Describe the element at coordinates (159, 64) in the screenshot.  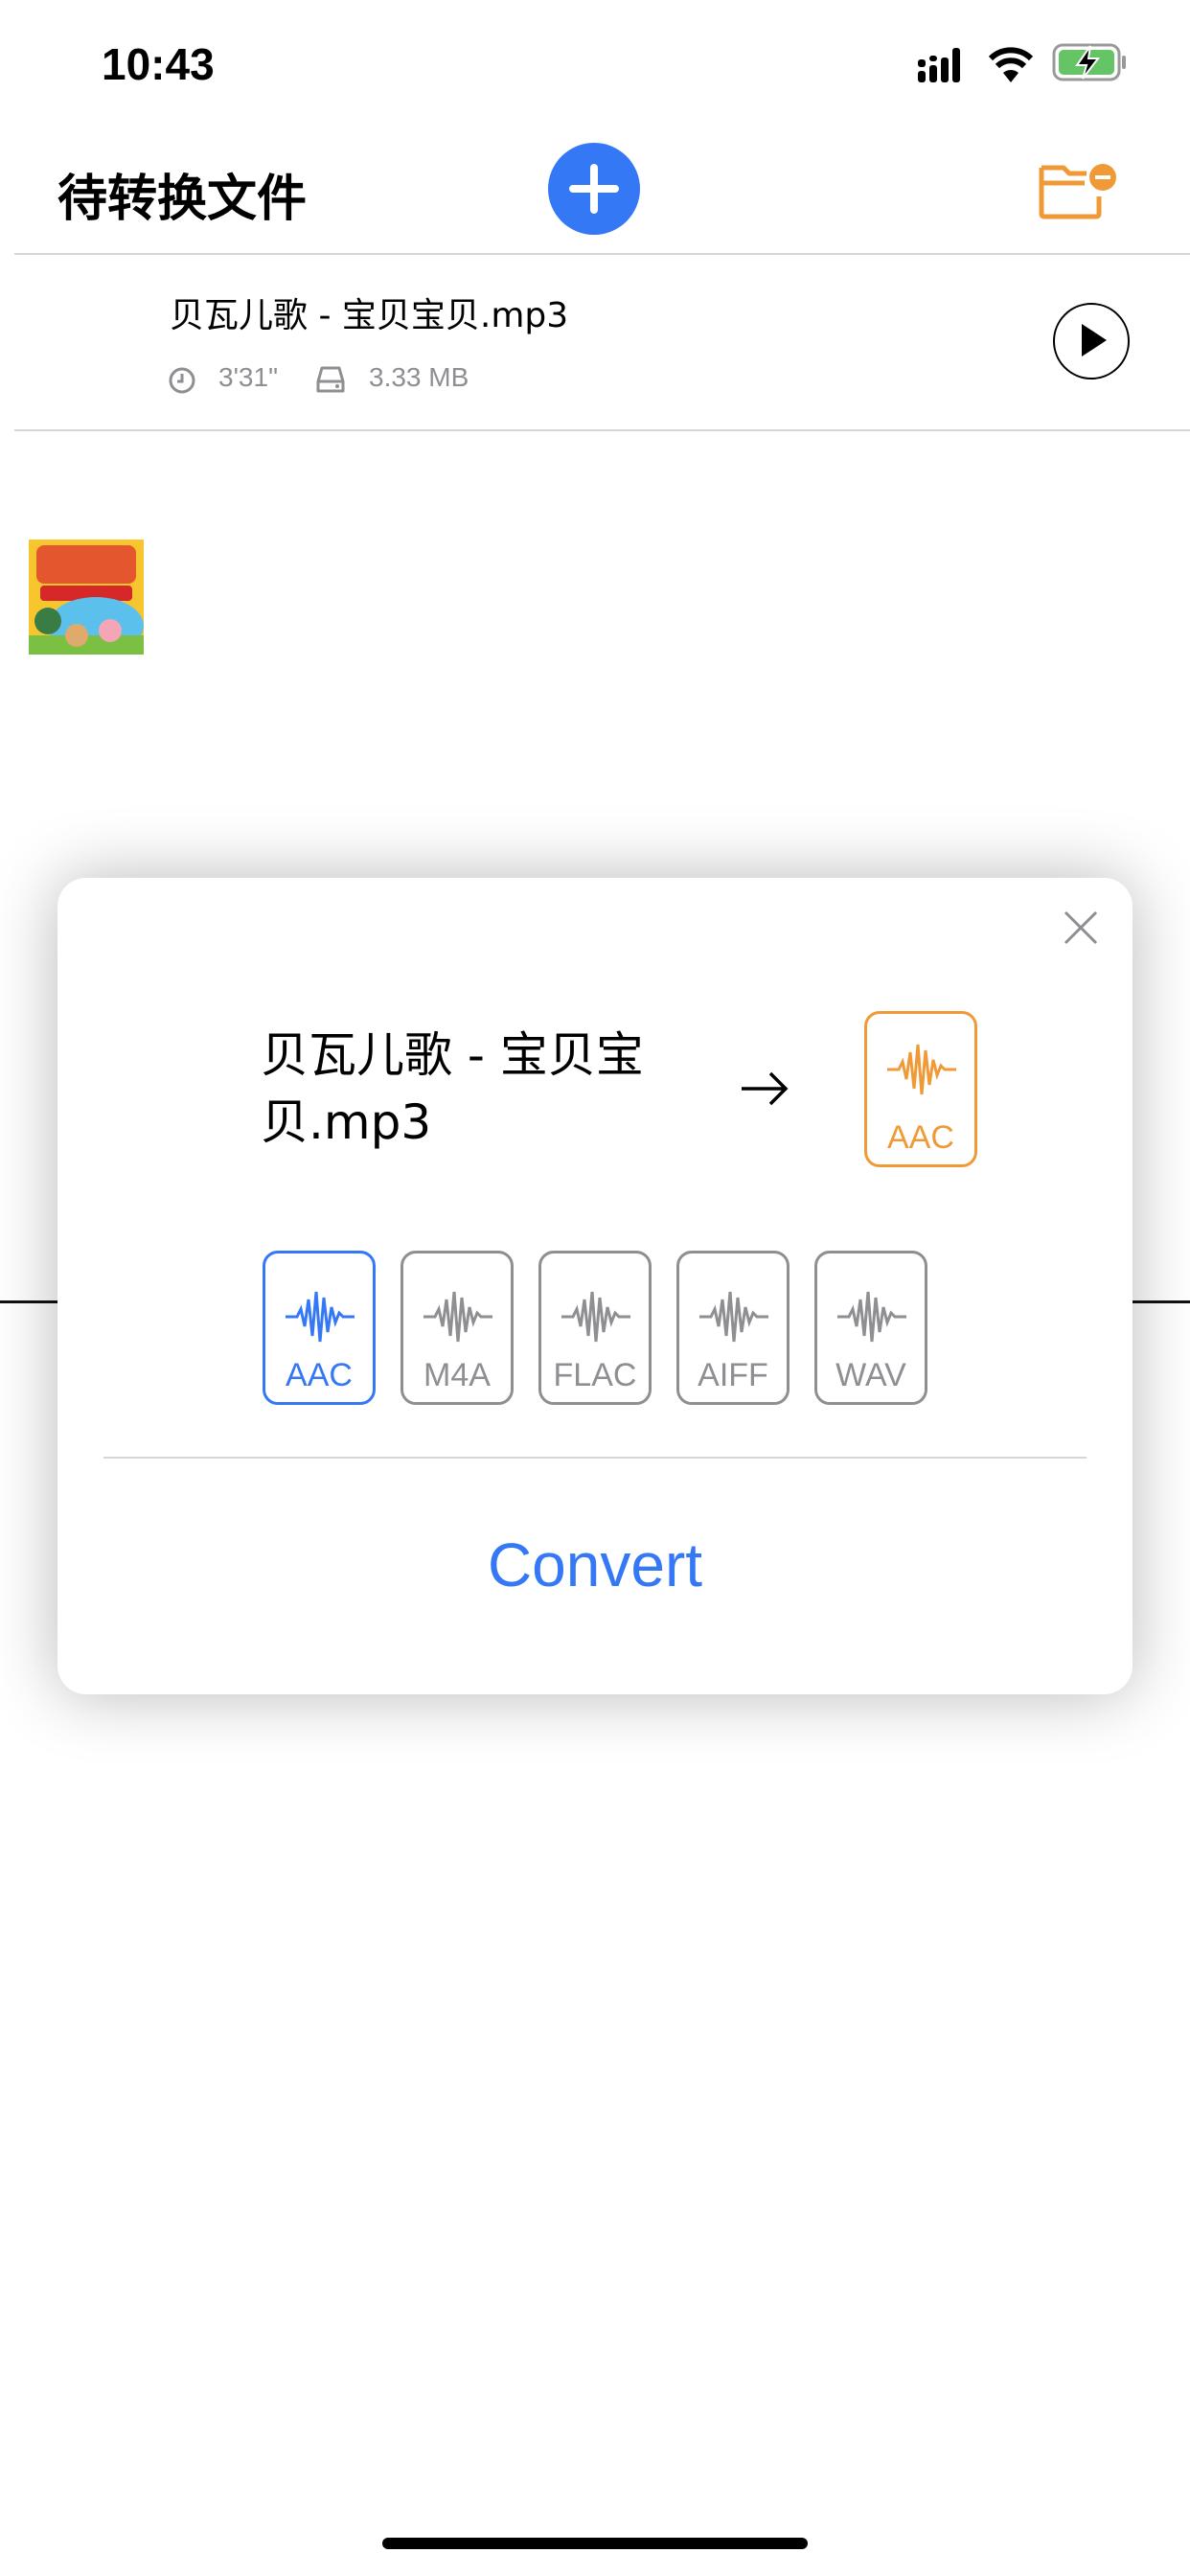
I see `status-time: 10:43` at that location.